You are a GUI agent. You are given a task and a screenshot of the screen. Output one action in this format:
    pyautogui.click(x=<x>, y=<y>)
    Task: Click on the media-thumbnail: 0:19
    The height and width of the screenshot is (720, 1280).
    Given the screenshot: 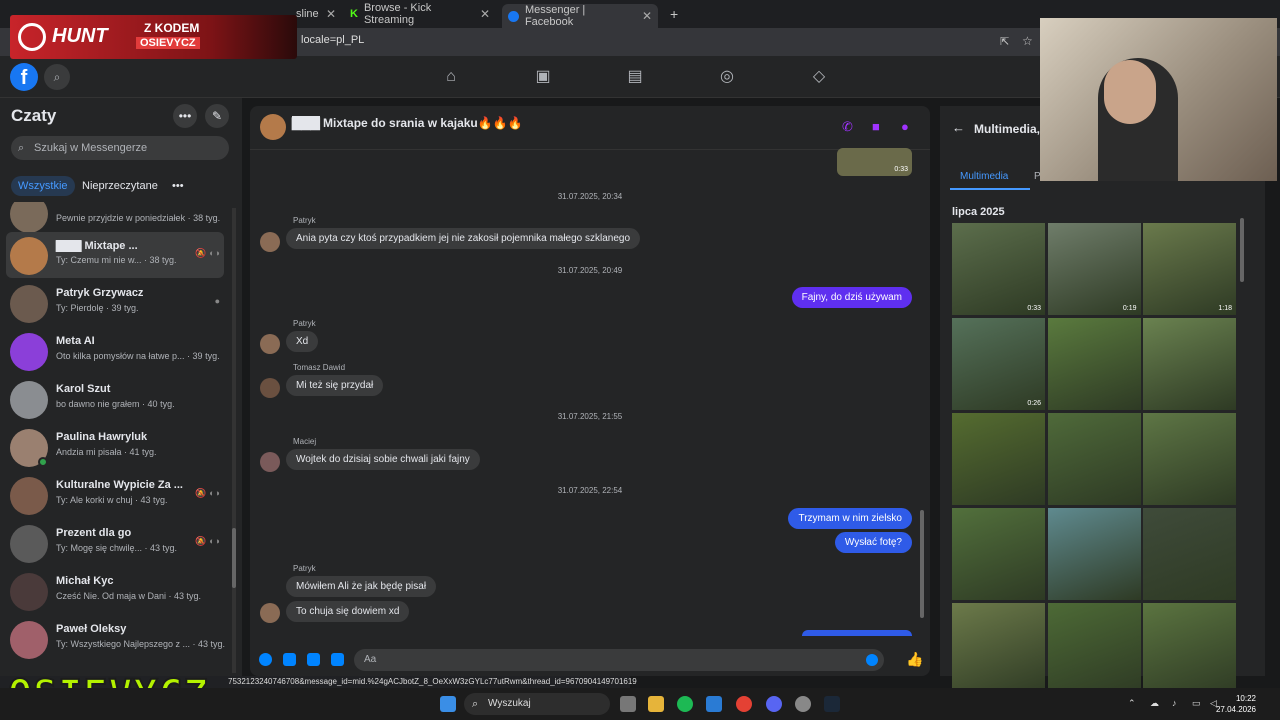 What is the action you would take?
    pyautogui.click(x=1094, y=269)
    